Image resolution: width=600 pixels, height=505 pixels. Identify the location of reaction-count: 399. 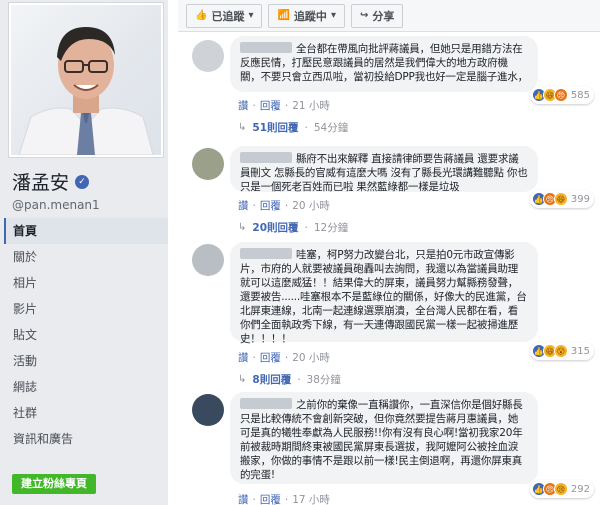
(580, 199).